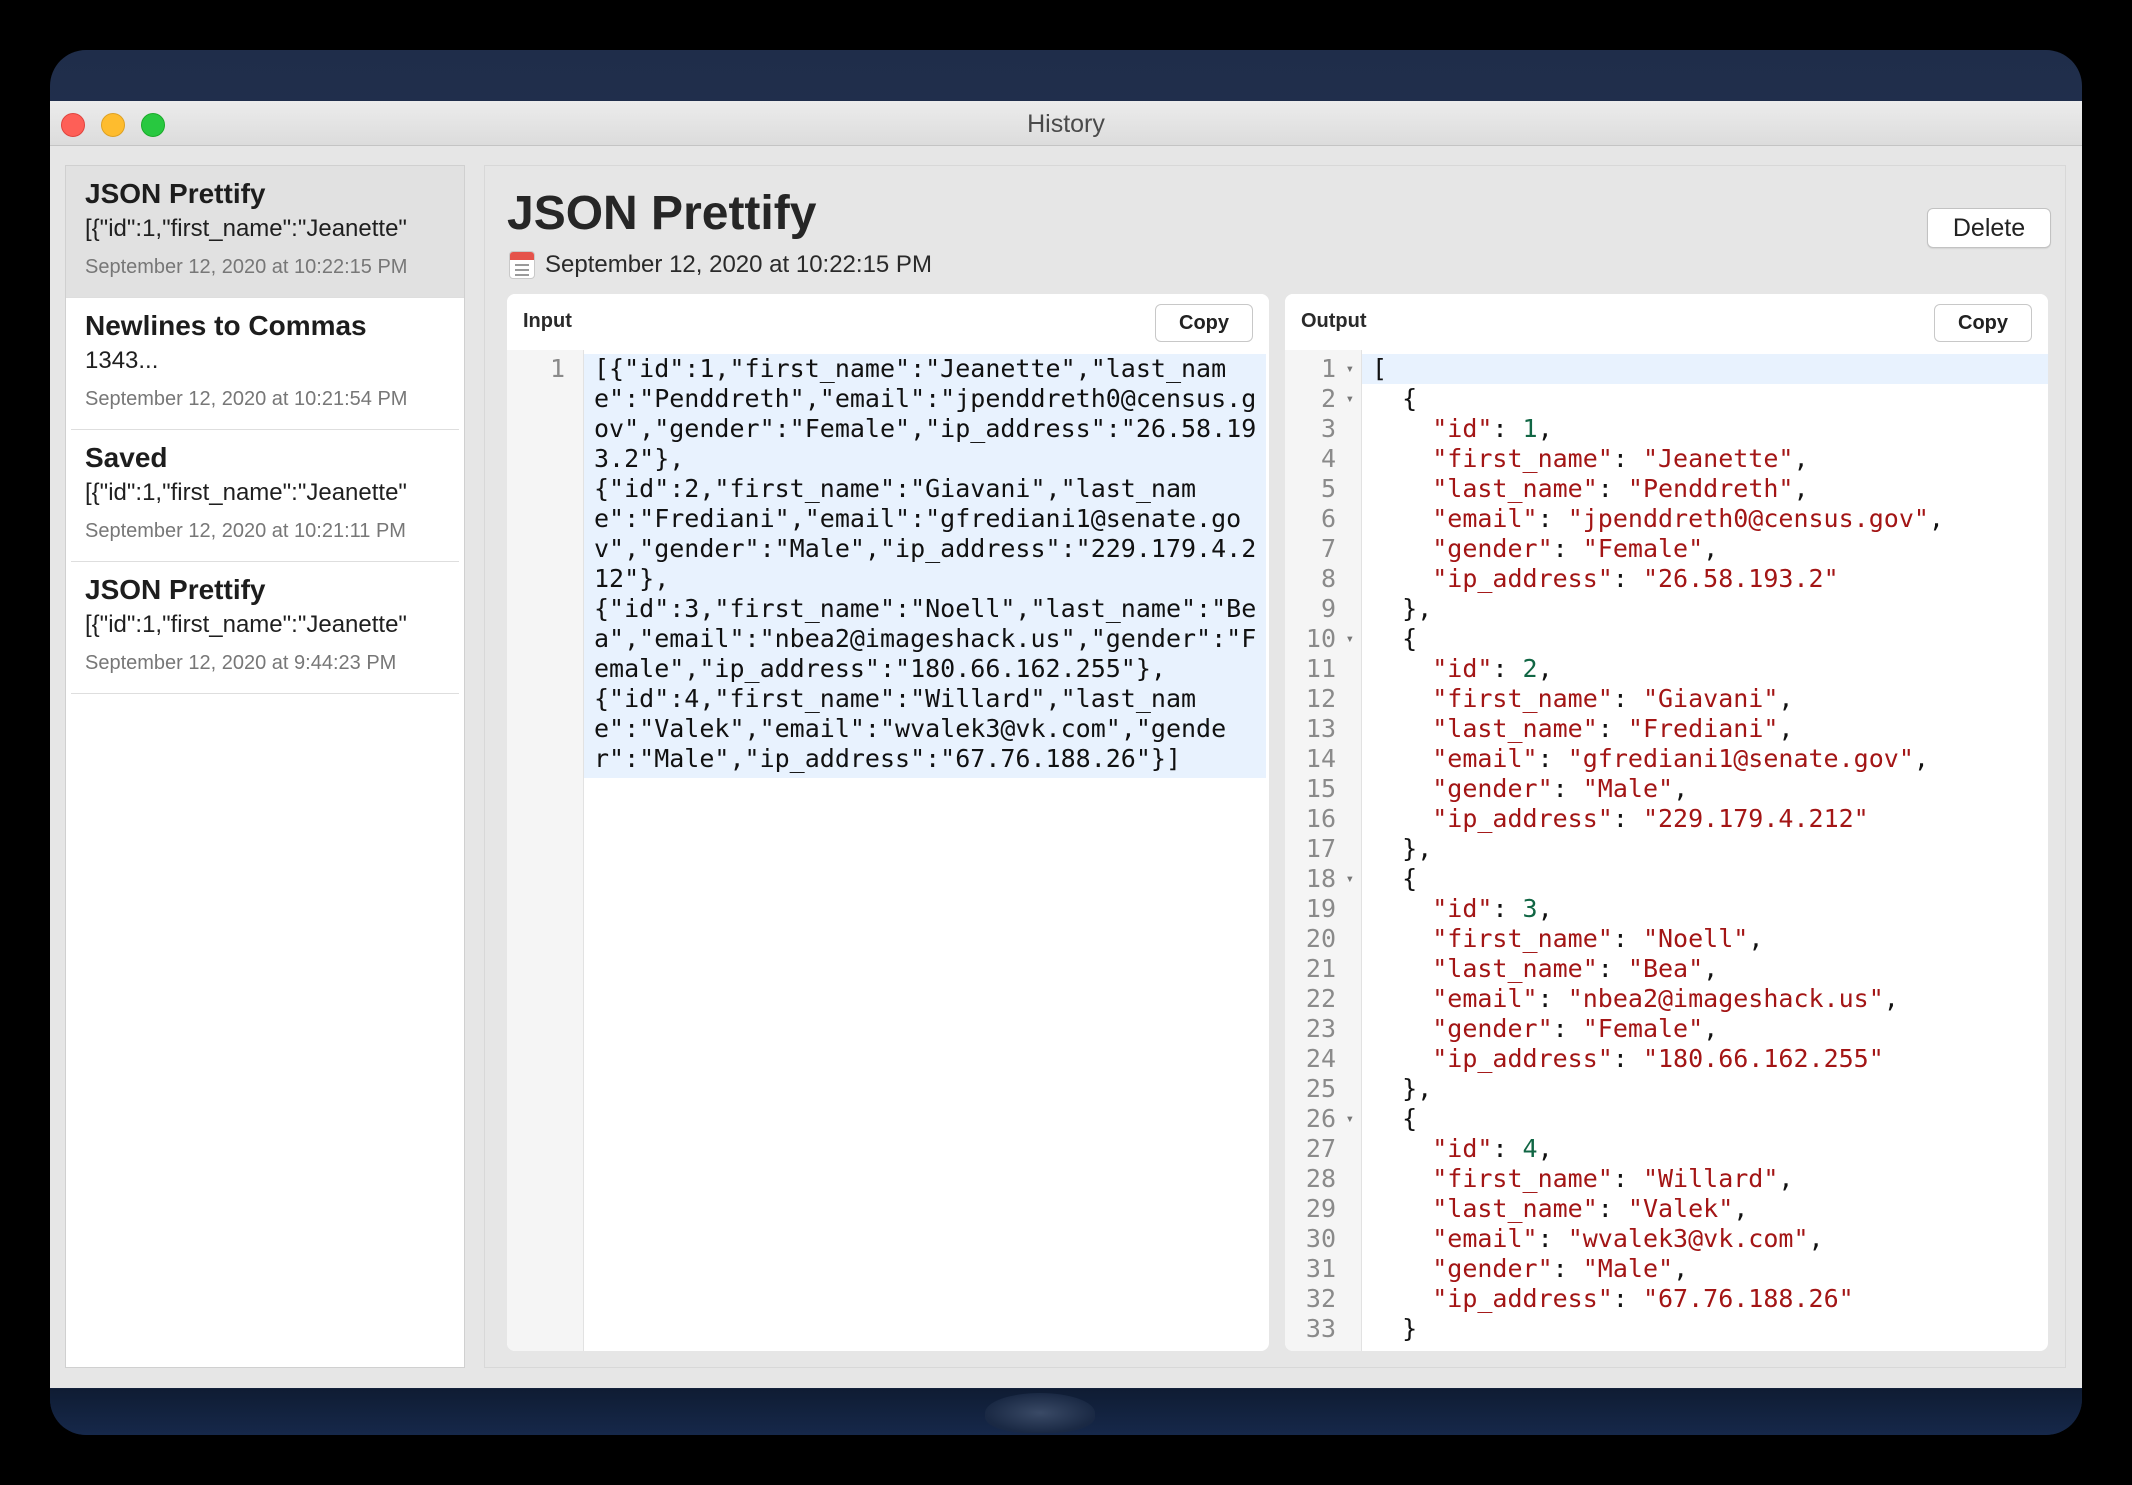  What do you see at coordinates (1320, 1148) in the screenshot?
I see `line-number: 27` at bounding box center [1320, 1148].